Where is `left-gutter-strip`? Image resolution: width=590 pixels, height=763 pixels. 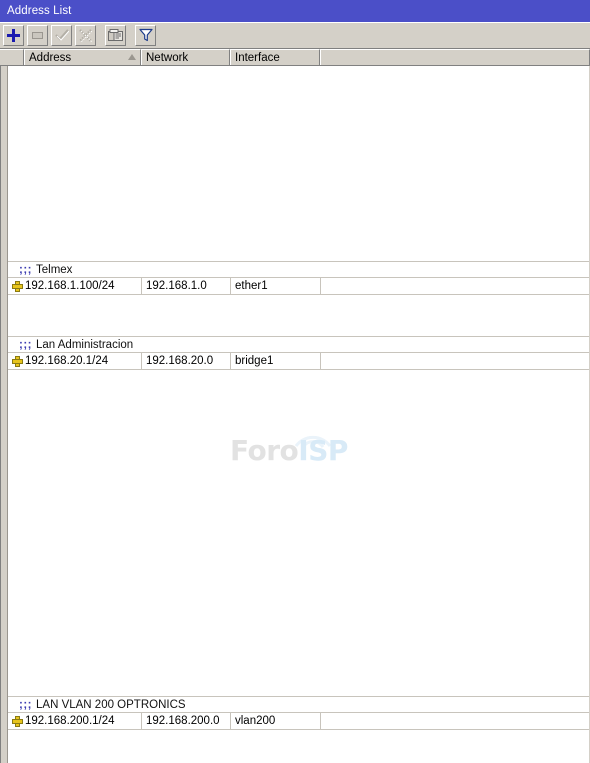 left-gutter-strip is located at coordinates (4, 414).